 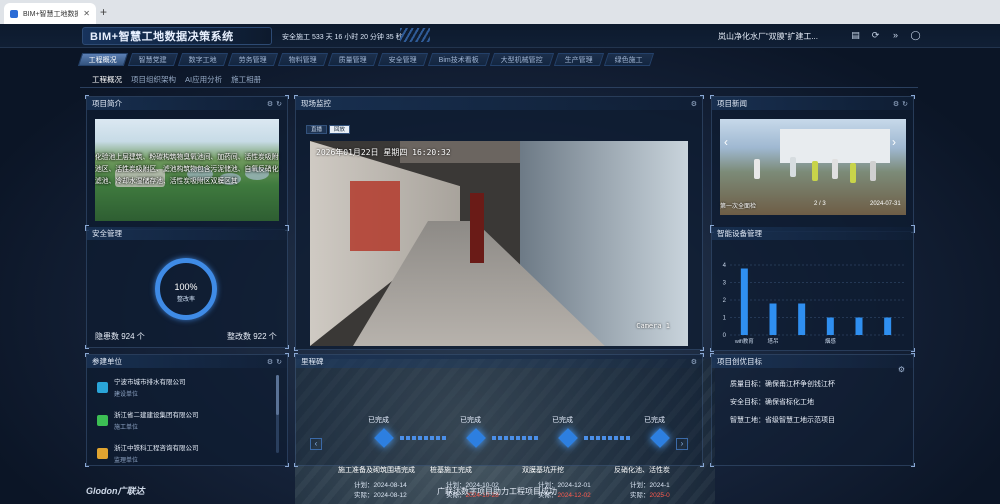 What do you see at coordinates (640, 495) in the screenshot?
I see `milestone-actual-label: 实际：` at bounding box center [640, 495].